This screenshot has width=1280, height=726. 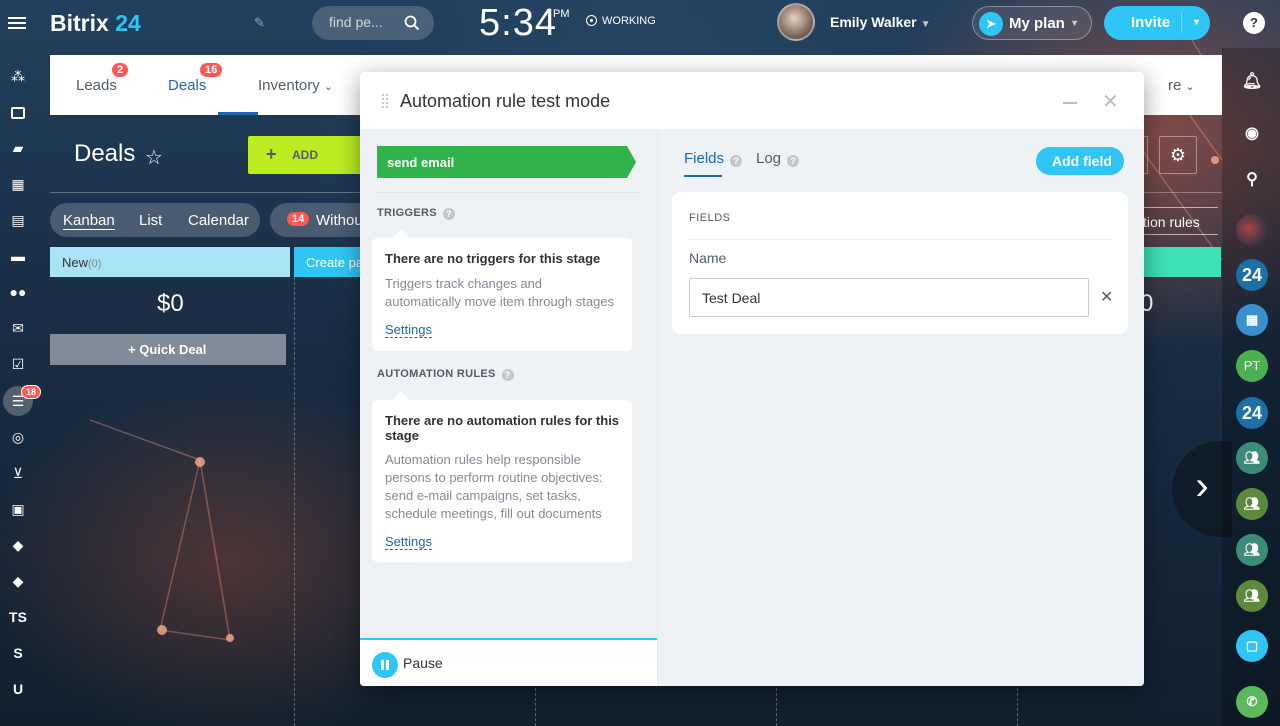 What do you see at coordinates (261, 22) in the screenshot?
I see `pencil-icon: ✎` at bounding box center [261, 22].